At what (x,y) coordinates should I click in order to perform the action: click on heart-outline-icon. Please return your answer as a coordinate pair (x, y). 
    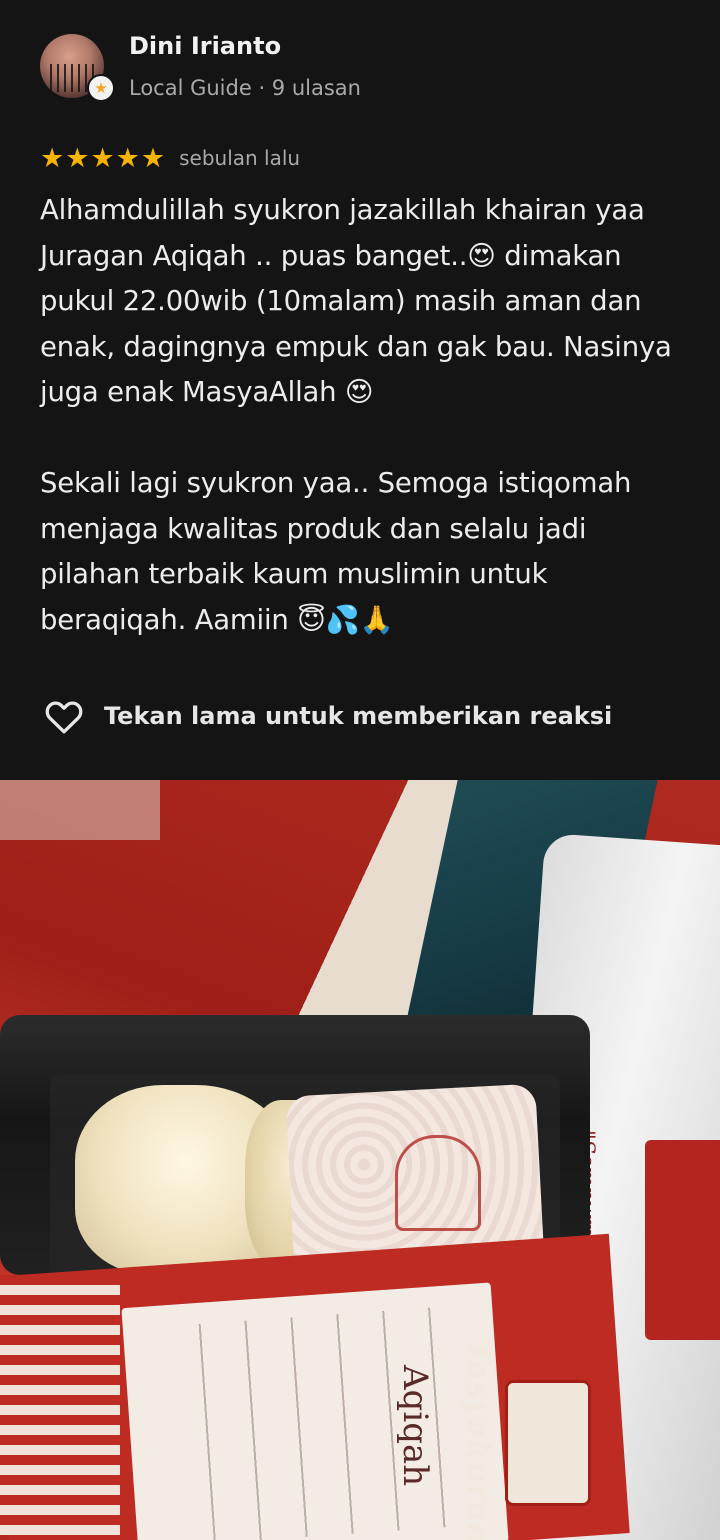
    Looking at the image, I should click on (64, 717).